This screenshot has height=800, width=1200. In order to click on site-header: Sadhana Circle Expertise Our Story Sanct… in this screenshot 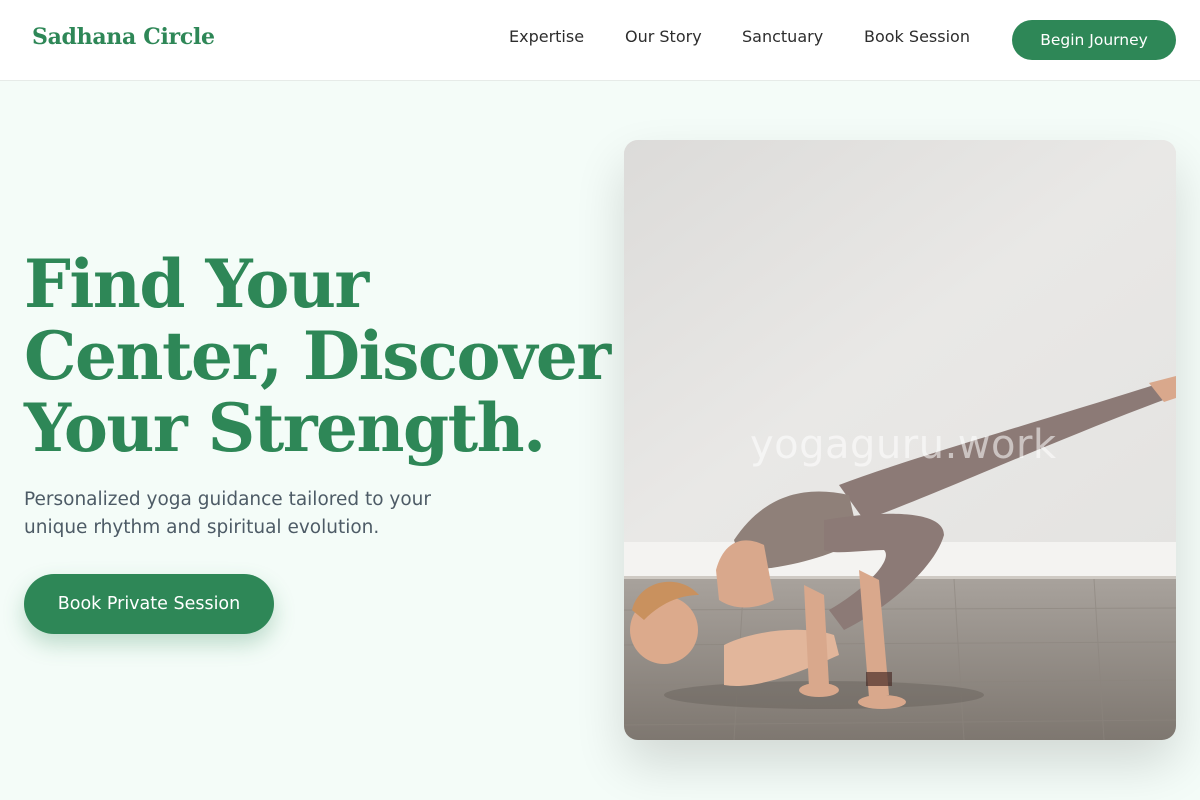, I will do `click(600, 40)`.